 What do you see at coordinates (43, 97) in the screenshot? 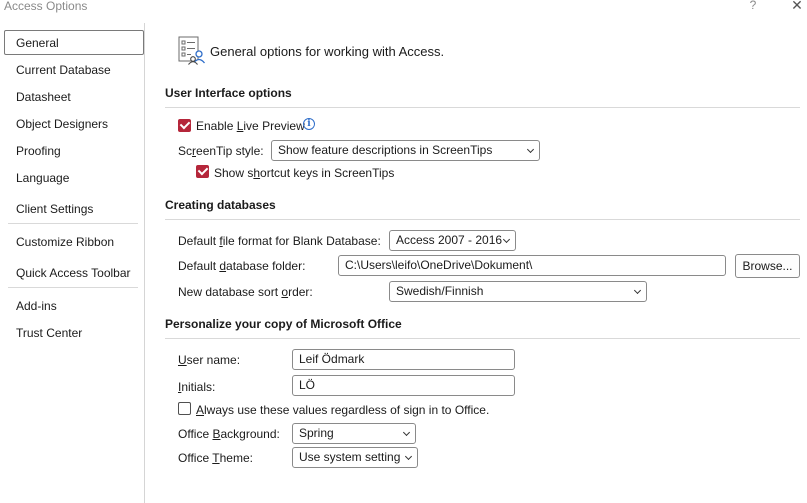
I see `sidebar-item-datasheet: Datasheet` at bounding box center [43, 97].